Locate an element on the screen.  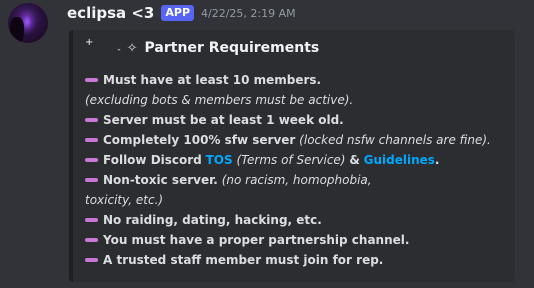
embed-title: Partner Requirements is located at coordinates (232, 48).